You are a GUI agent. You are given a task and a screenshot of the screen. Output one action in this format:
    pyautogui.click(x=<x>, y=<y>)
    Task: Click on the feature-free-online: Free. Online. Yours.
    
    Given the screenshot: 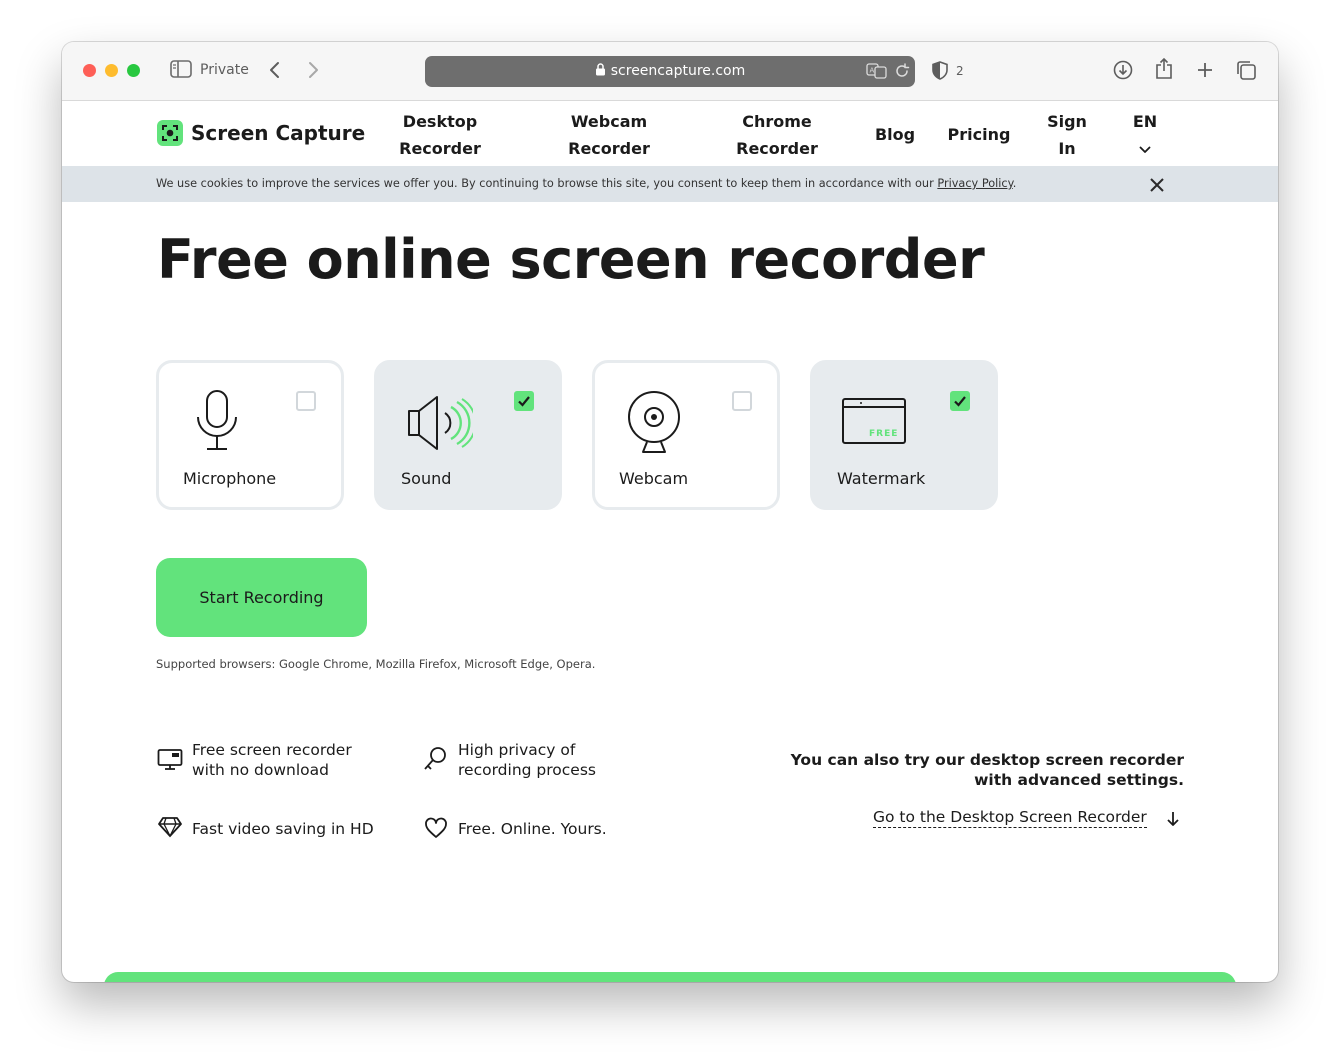 What is the action you would take?
    pyautogui.click(x=532, y=829)
    